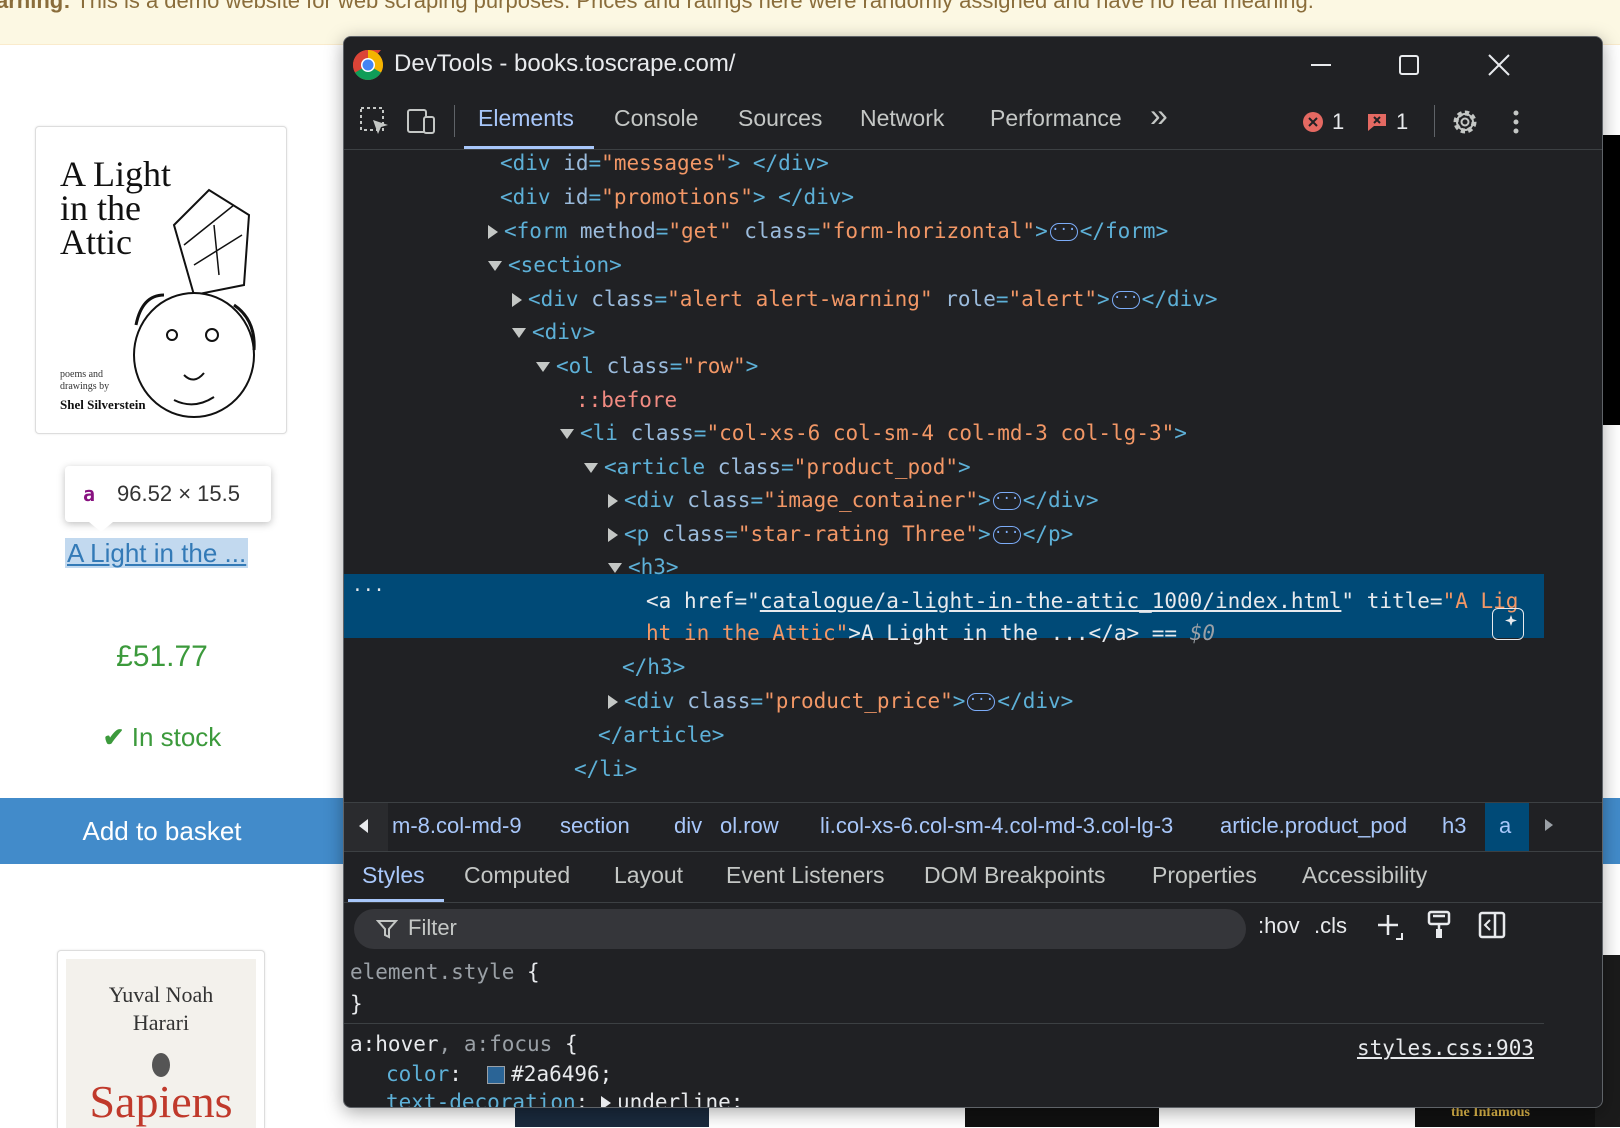 The height and width of the screenshot is (1128, 1620). I want to click on dom-node-image-container: <div class="image_container"> ··· </div>, so click(853, 500).